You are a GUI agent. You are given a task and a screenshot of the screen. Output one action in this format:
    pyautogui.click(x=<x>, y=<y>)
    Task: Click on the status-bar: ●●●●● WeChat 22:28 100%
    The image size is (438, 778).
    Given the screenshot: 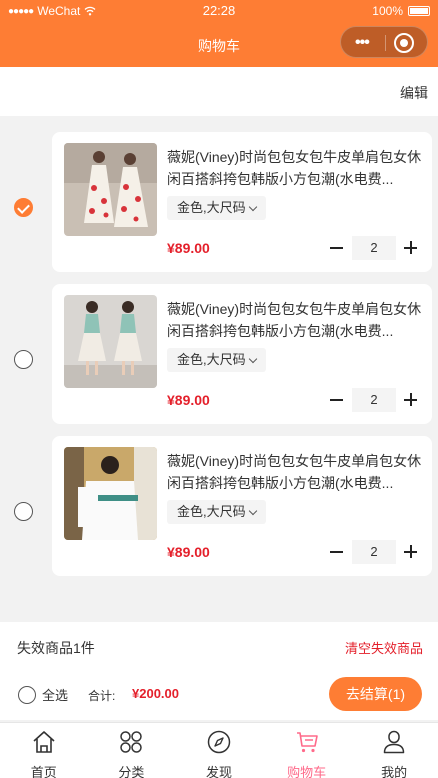 What is the action you would take?
    pyautogui.click(x=219, y=11)
    